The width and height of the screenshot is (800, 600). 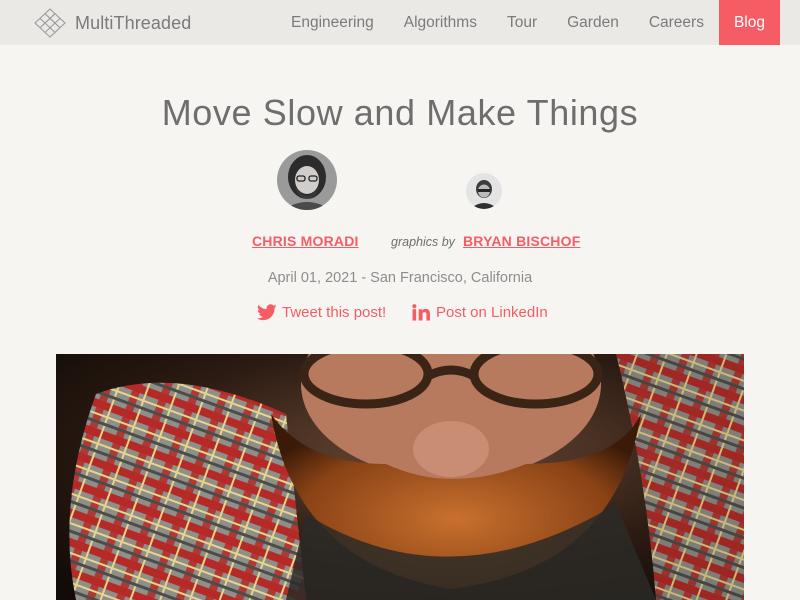 I want to click on tweet-post-link: Tweet this post!, so click(x=321, y=312).